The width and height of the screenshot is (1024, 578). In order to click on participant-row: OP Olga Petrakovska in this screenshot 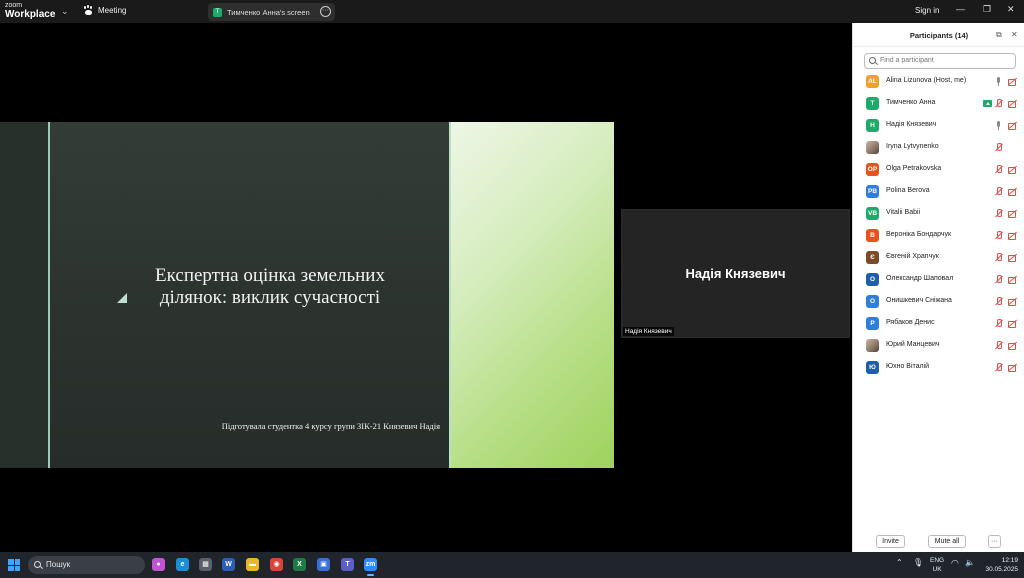, I will do `click(938, 171)`.